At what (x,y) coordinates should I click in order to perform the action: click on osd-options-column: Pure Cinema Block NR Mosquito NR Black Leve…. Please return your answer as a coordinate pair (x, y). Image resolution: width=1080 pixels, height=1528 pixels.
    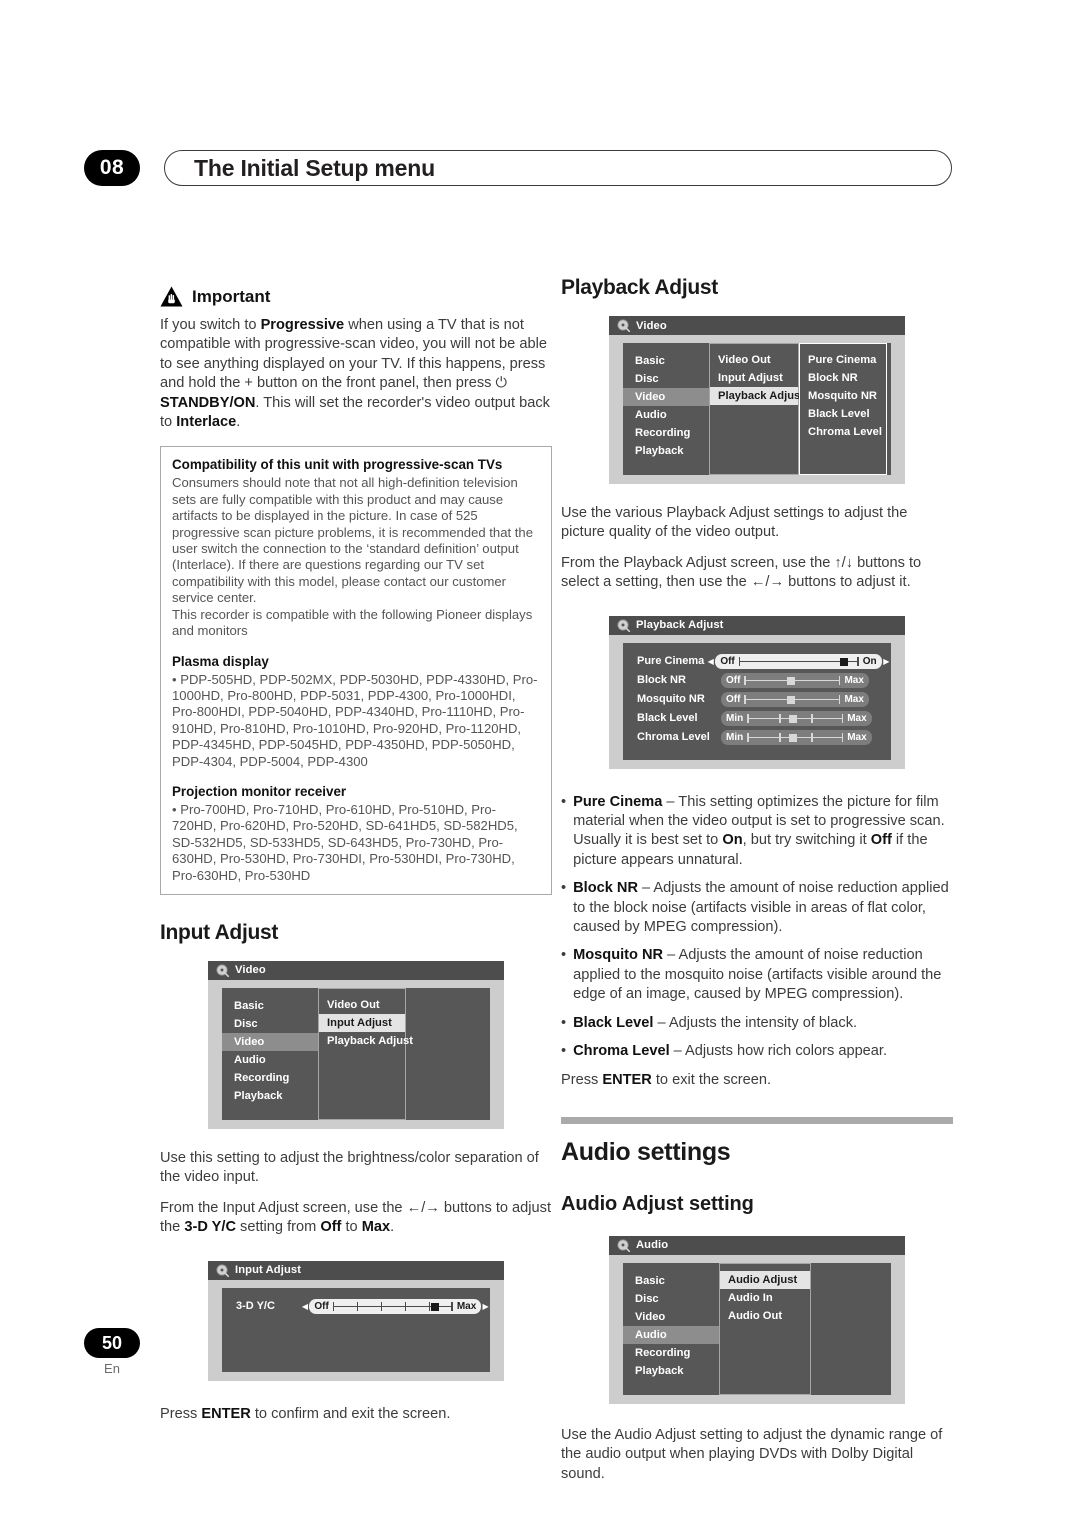
    Looking at the image, I should click on (843, 409).